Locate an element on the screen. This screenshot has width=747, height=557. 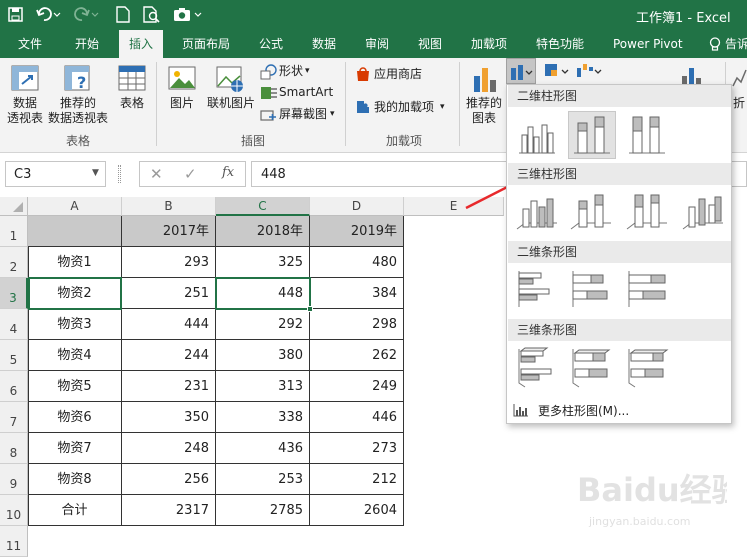
ribbon-separator is located at coordinates (459, 104).